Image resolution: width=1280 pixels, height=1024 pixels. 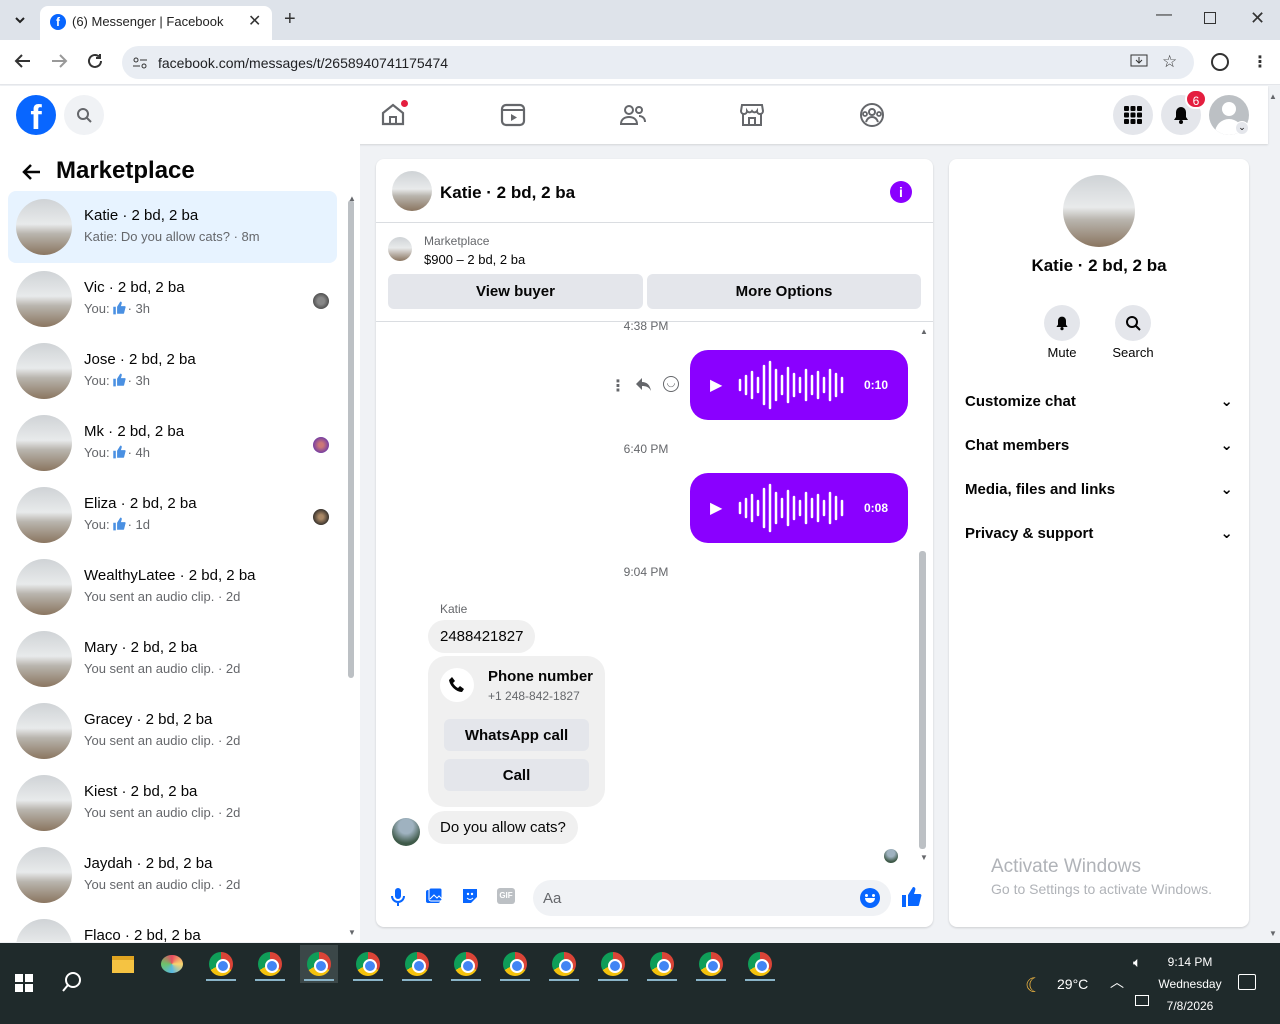 What do you see at coordinates (1099, 211) in the screenshot?
I see `details-avatar` at bounding box center [1099, 211].